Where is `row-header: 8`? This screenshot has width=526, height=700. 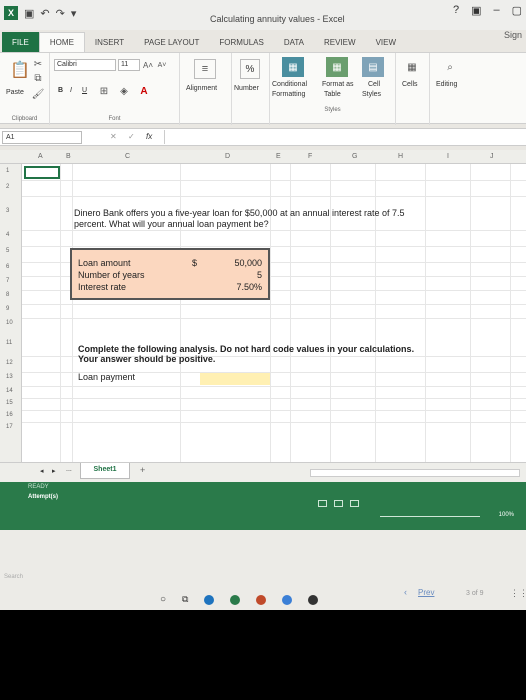
row-header: 8 is located at coordinates (7, 295).